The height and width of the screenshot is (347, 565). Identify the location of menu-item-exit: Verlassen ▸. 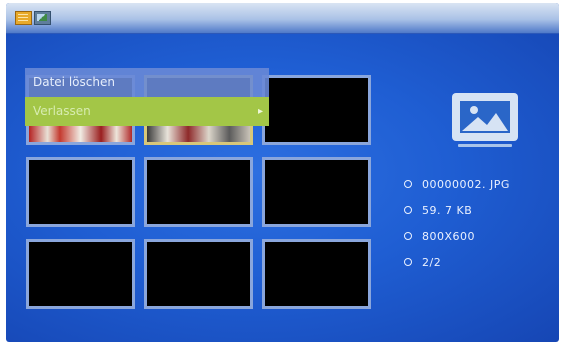
(147, 111).